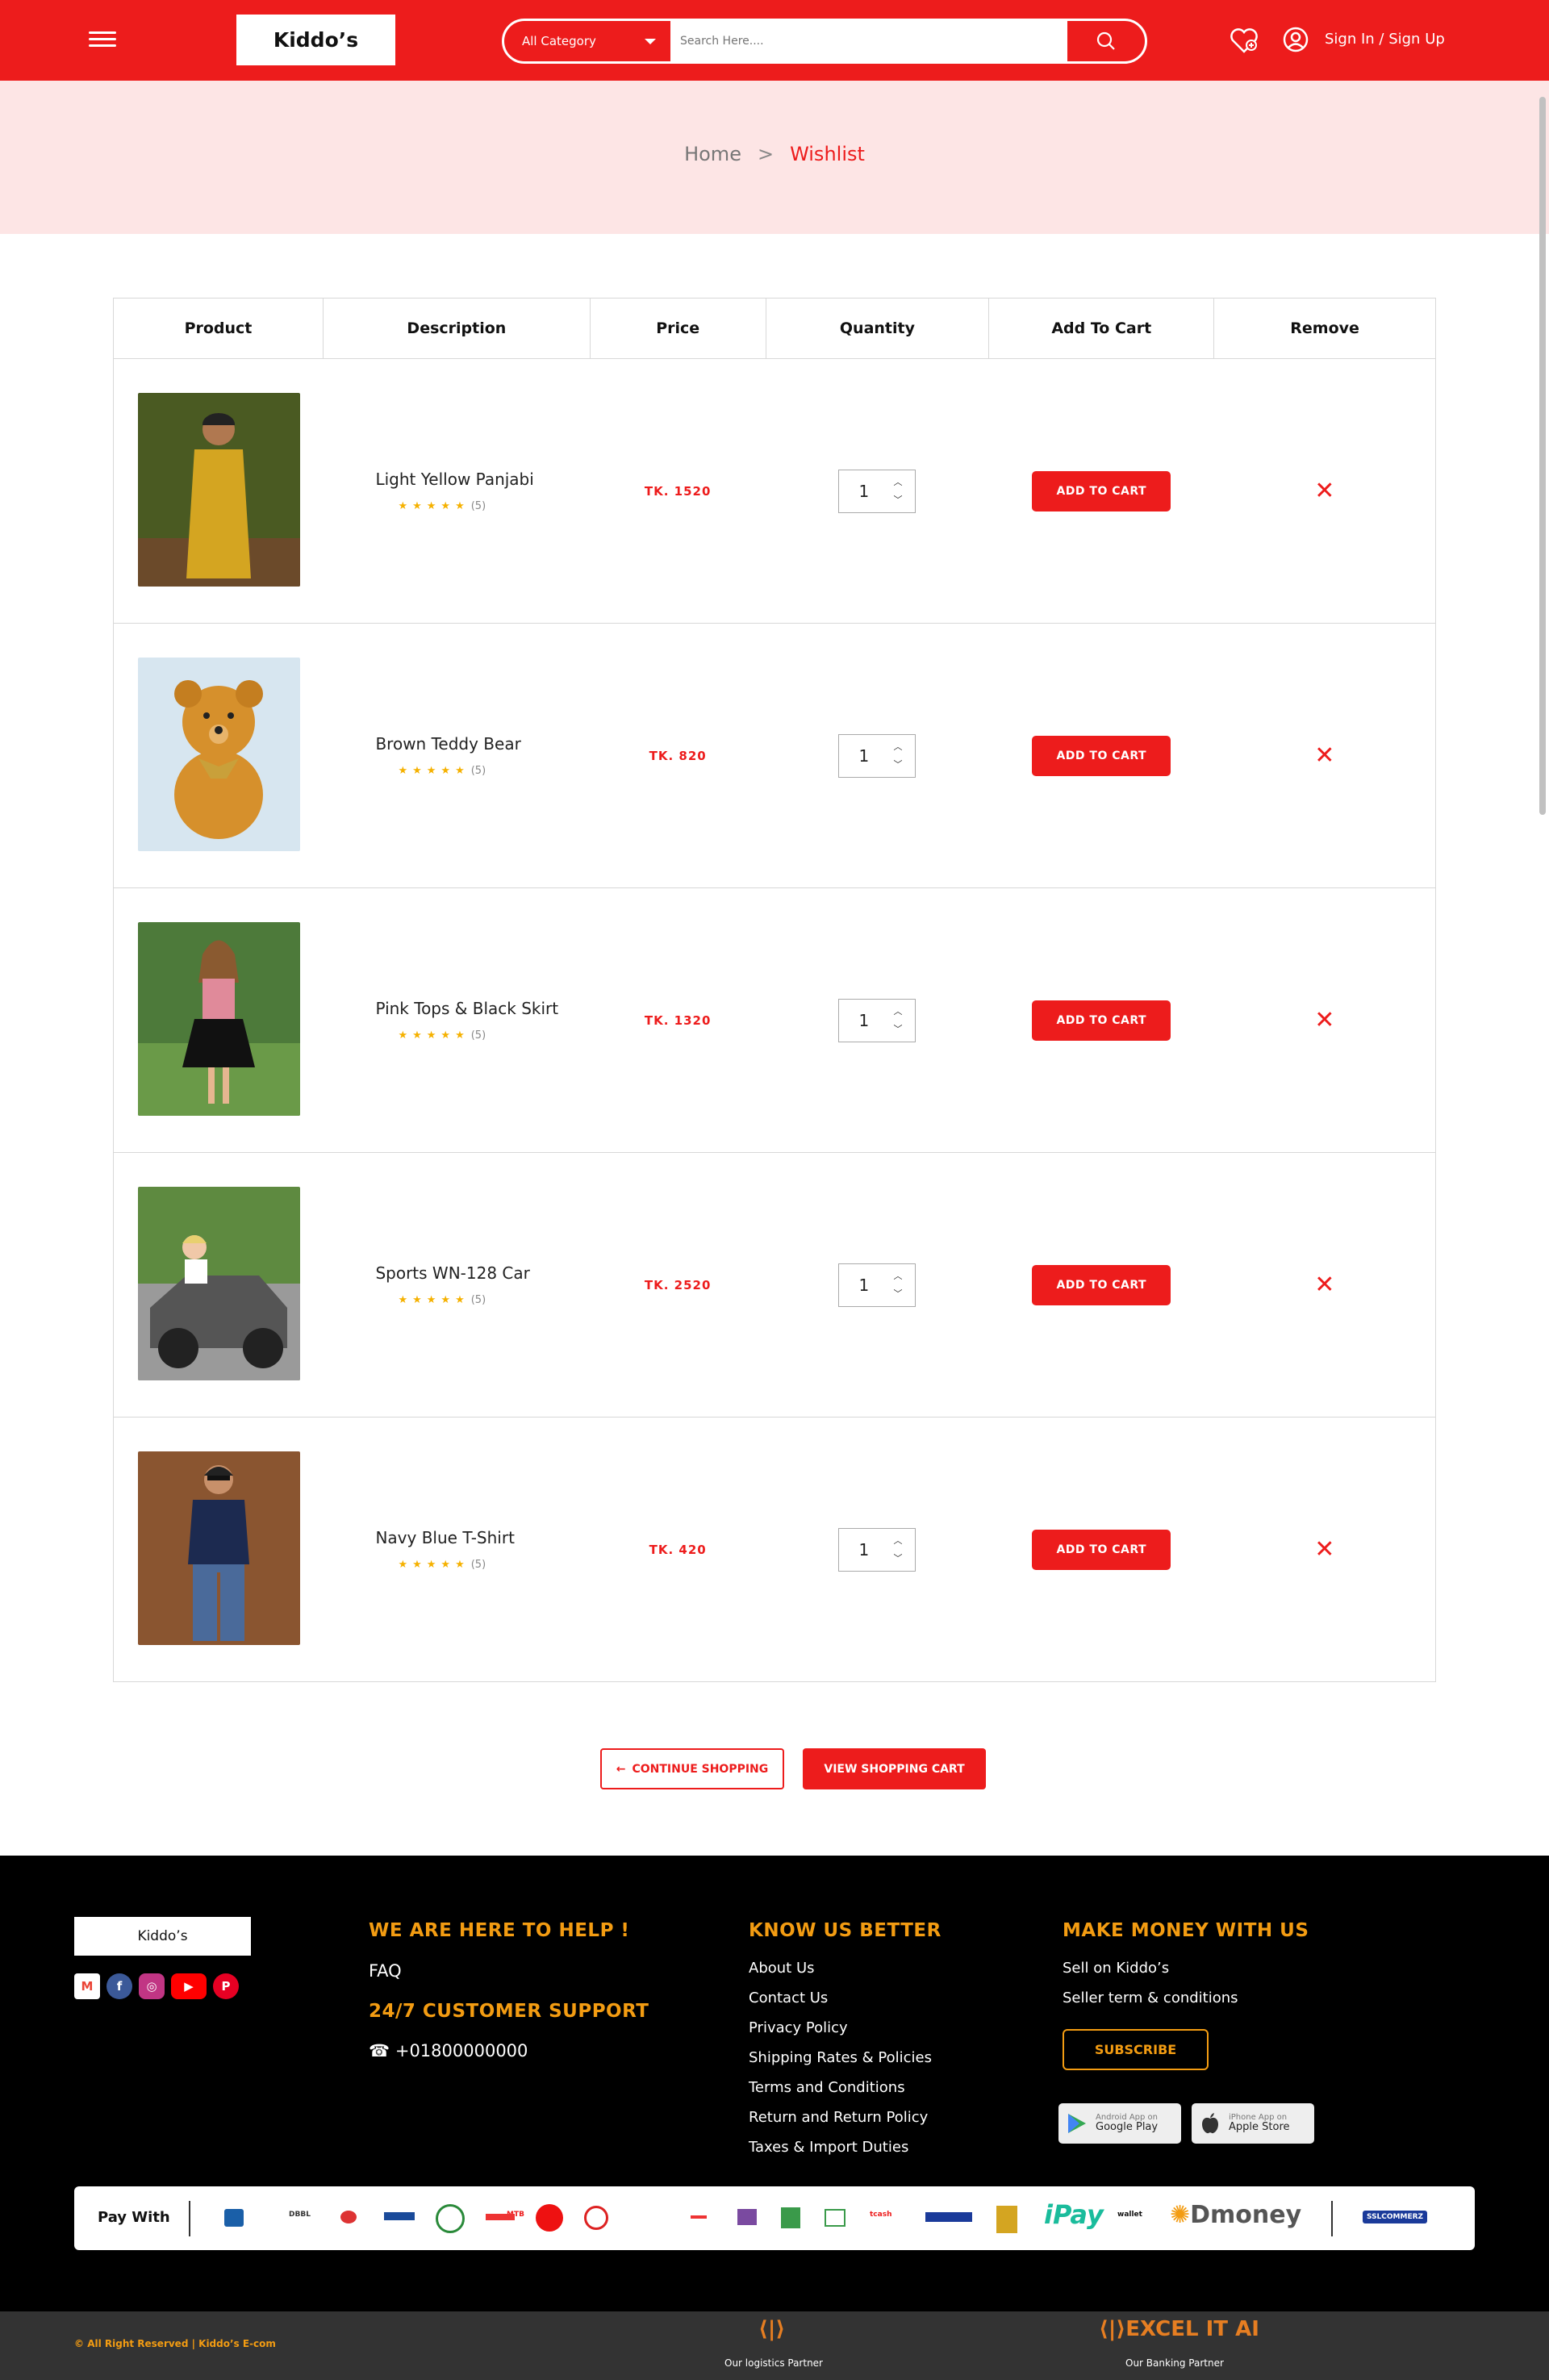 The height and width of the screenshot is (2380, 1549). I want to click on view-cart-button: VIEW SHOPPING CART, so click(894, 1768).